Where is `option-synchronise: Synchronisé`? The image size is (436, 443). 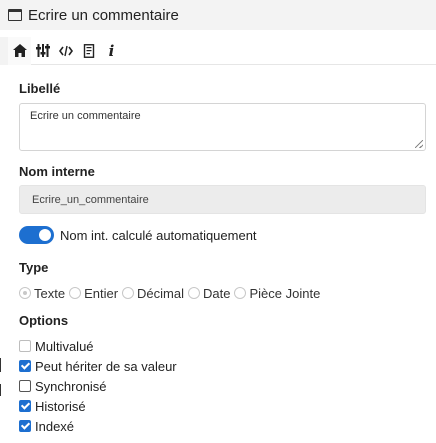 option-synchronise: Synchronisé is located at coordinates (98, 386).